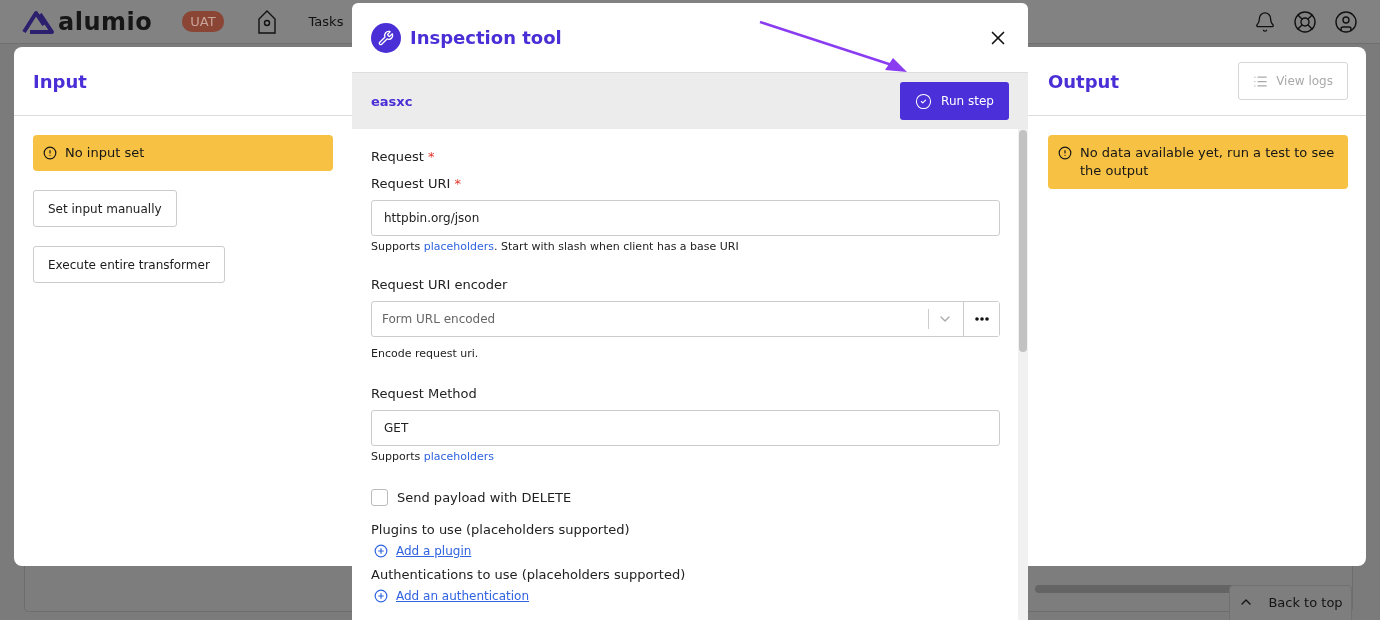 The image size is (1380, 620). Describe the element at coordinates (1261, 81) in the screenshot. I see `list-icon` at that location.